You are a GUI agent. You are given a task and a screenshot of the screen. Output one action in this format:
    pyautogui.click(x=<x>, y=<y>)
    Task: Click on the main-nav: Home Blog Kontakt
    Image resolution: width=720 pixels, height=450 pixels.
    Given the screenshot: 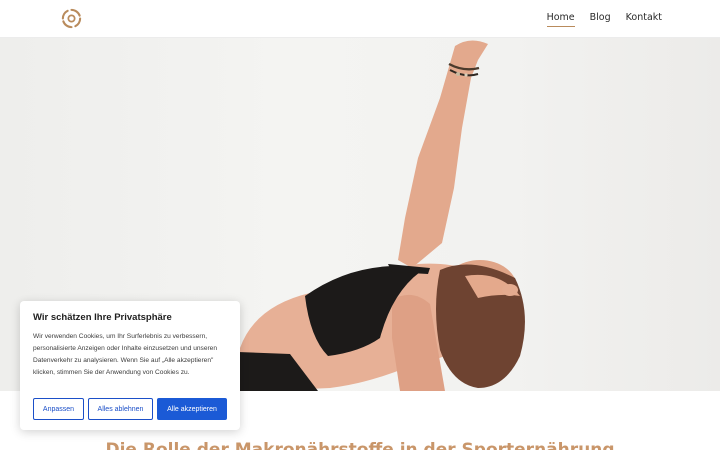 What is the action you would take?
    pyautogui.click(x=604, y=19)
    